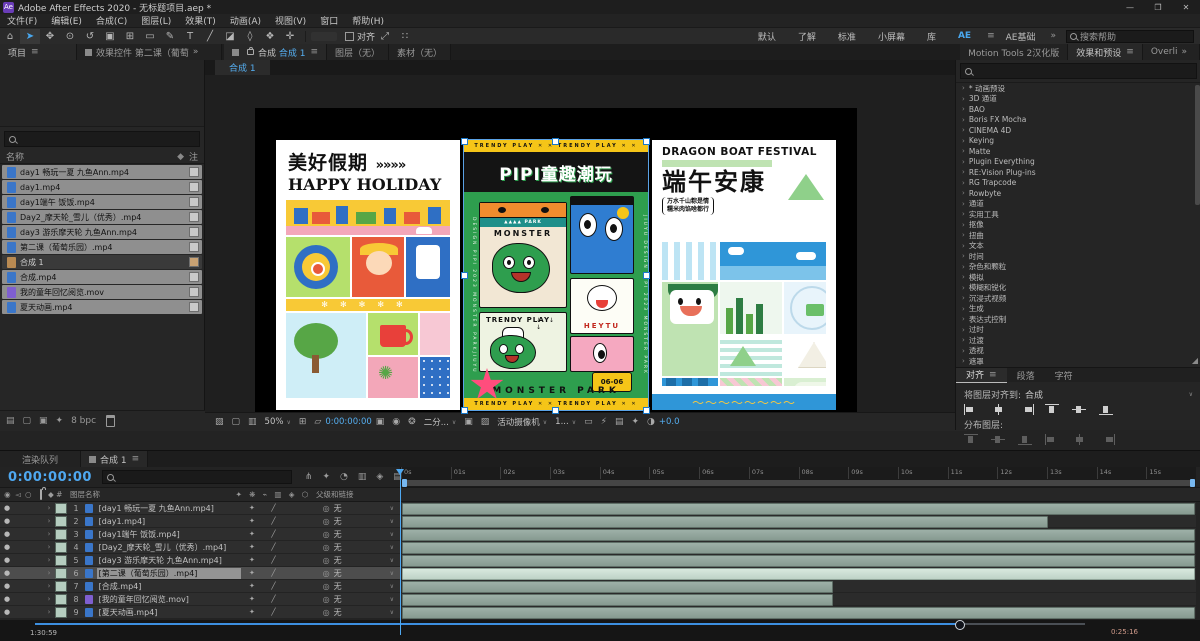 The height and width of the screenshot is (641, 1200). Describe the element at coordinates (252, 422) in the screenshot. I see `channel-icon: ▥` at that location.